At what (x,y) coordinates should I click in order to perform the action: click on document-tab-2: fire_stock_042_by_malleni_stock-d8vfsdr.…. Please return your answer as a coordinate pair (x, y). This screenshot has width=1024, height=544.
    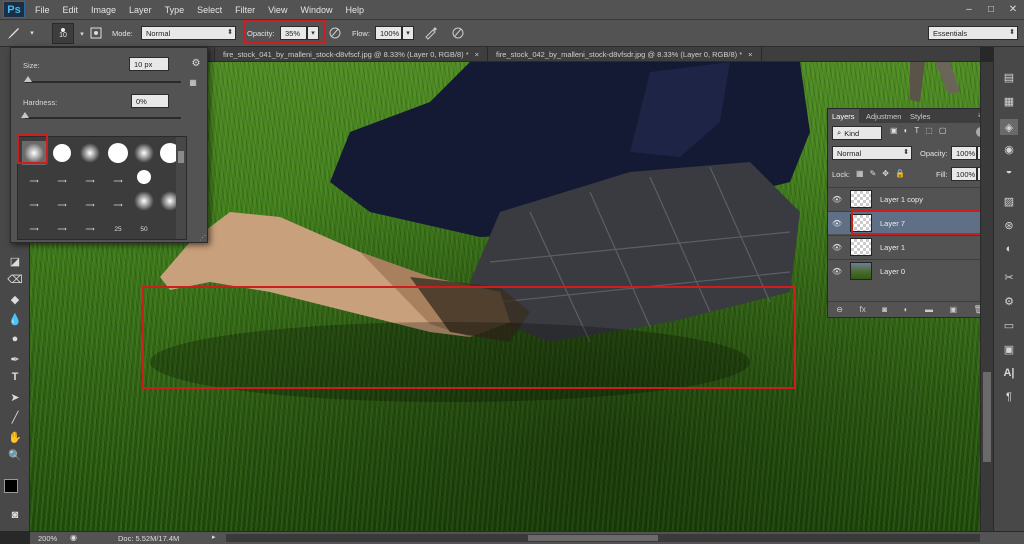
    Looking at the image, I should click on (625, 54).